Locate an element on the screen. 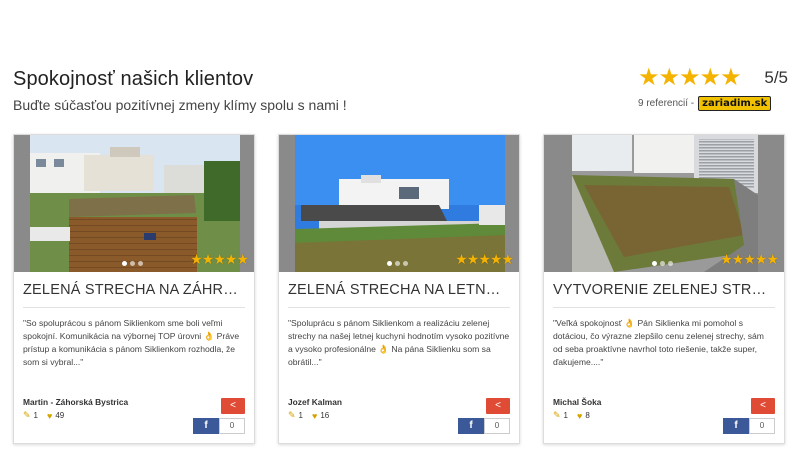 Image resolution: width=800 pixels, height=462 pixels. references-count: 9 referencií - is located at coordinates (666, 103).